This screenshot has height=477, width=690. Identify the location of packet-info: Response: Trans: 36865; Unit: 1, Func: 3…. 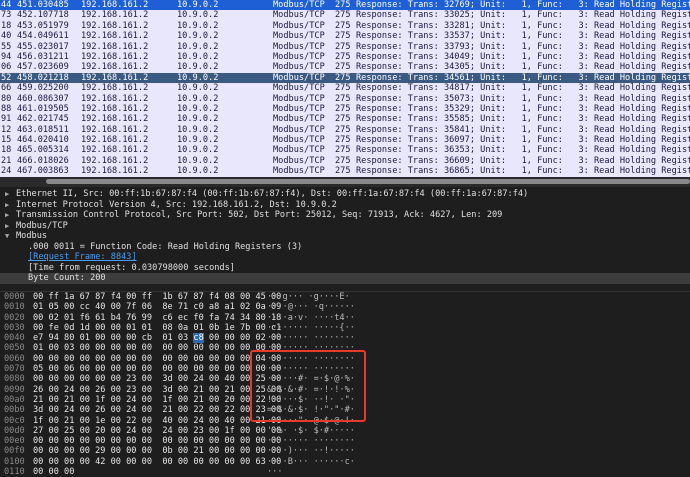
(523, 171).